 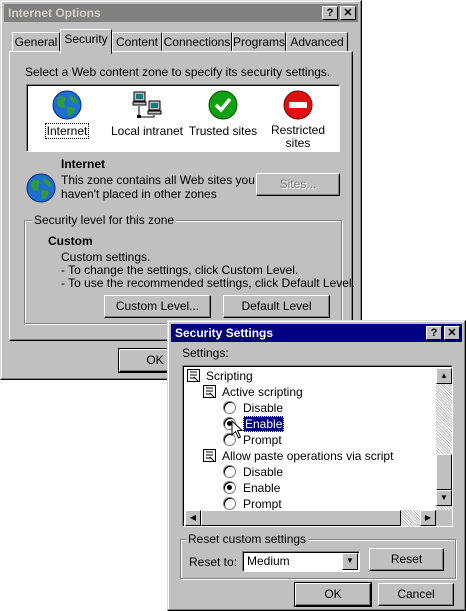 What do you see at coordinates (83, 164) in the screenshot?
I see `zone-title: Internet` at bounding box center [83, 164].